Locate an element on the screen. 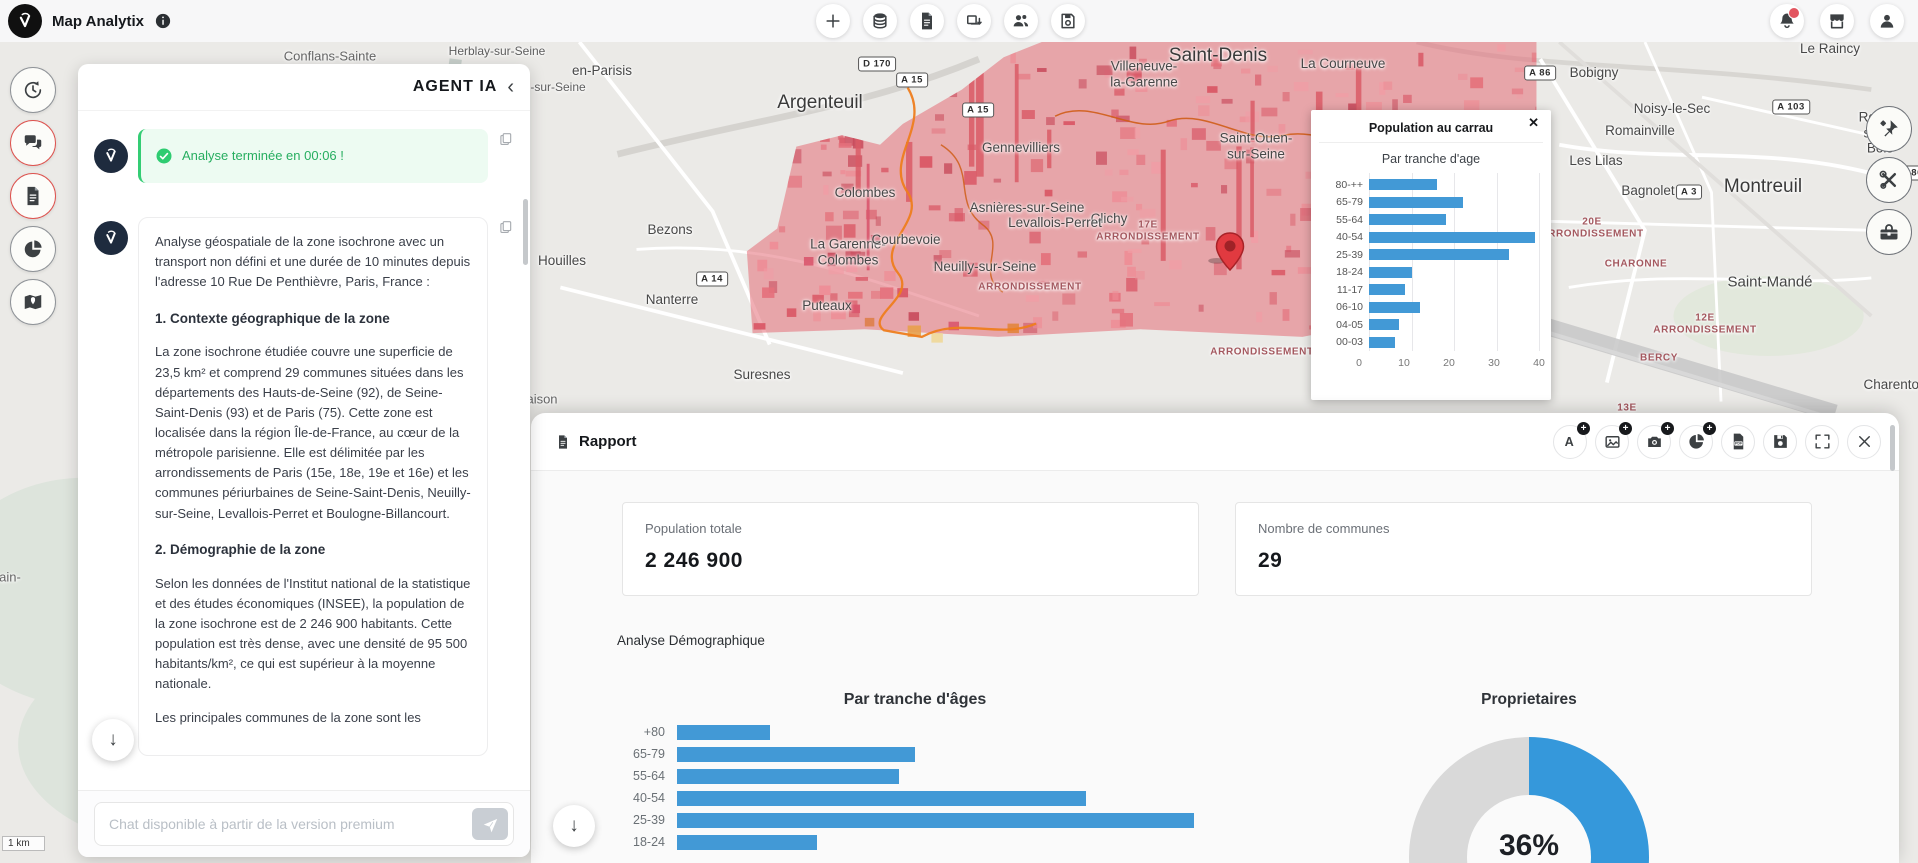 Image resolution: width=1918 pixels, height=863 pixels. notifications-button is located at coordinates (1787, 21).